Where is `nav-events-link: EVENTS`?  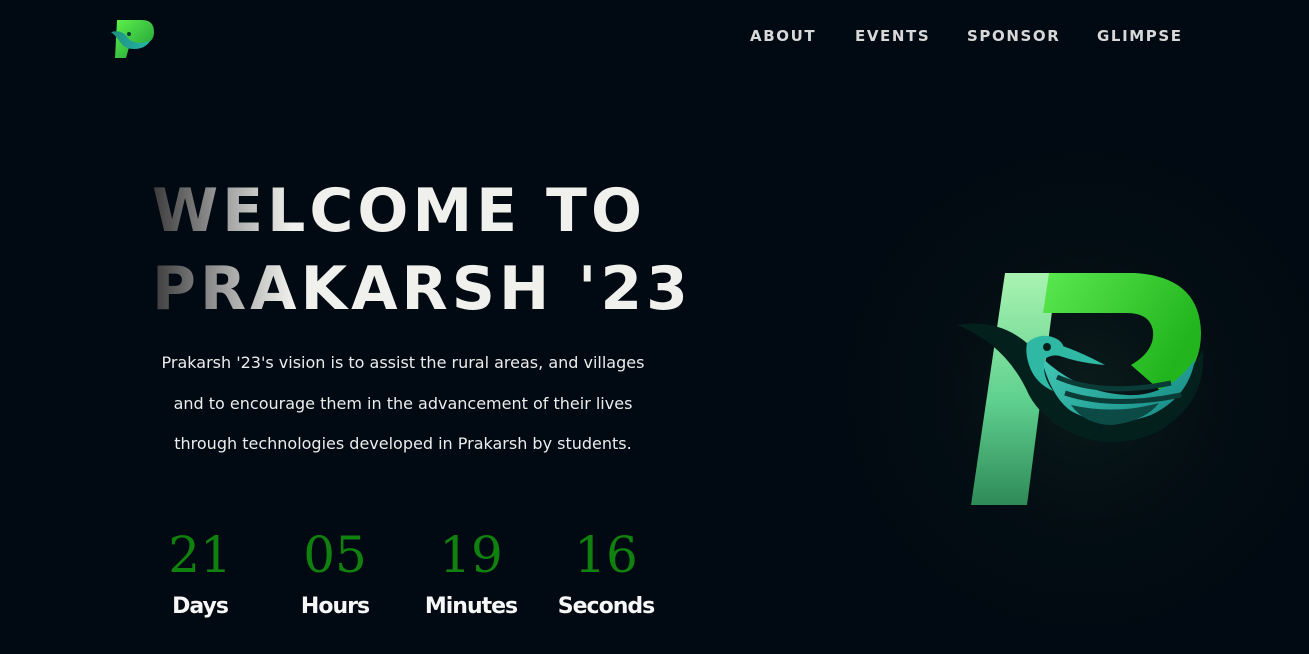
nav-events-link: EVENTS is located at coordinates (892, 36).